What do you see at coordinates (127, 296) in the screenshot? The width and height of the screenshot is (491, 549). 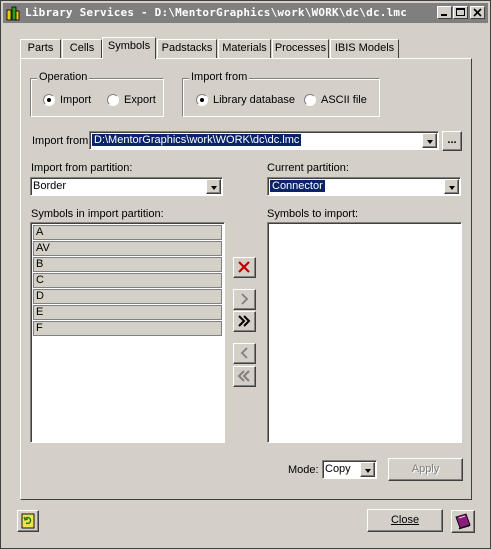 I see `list-item: D` at bounding box center [127, 296].